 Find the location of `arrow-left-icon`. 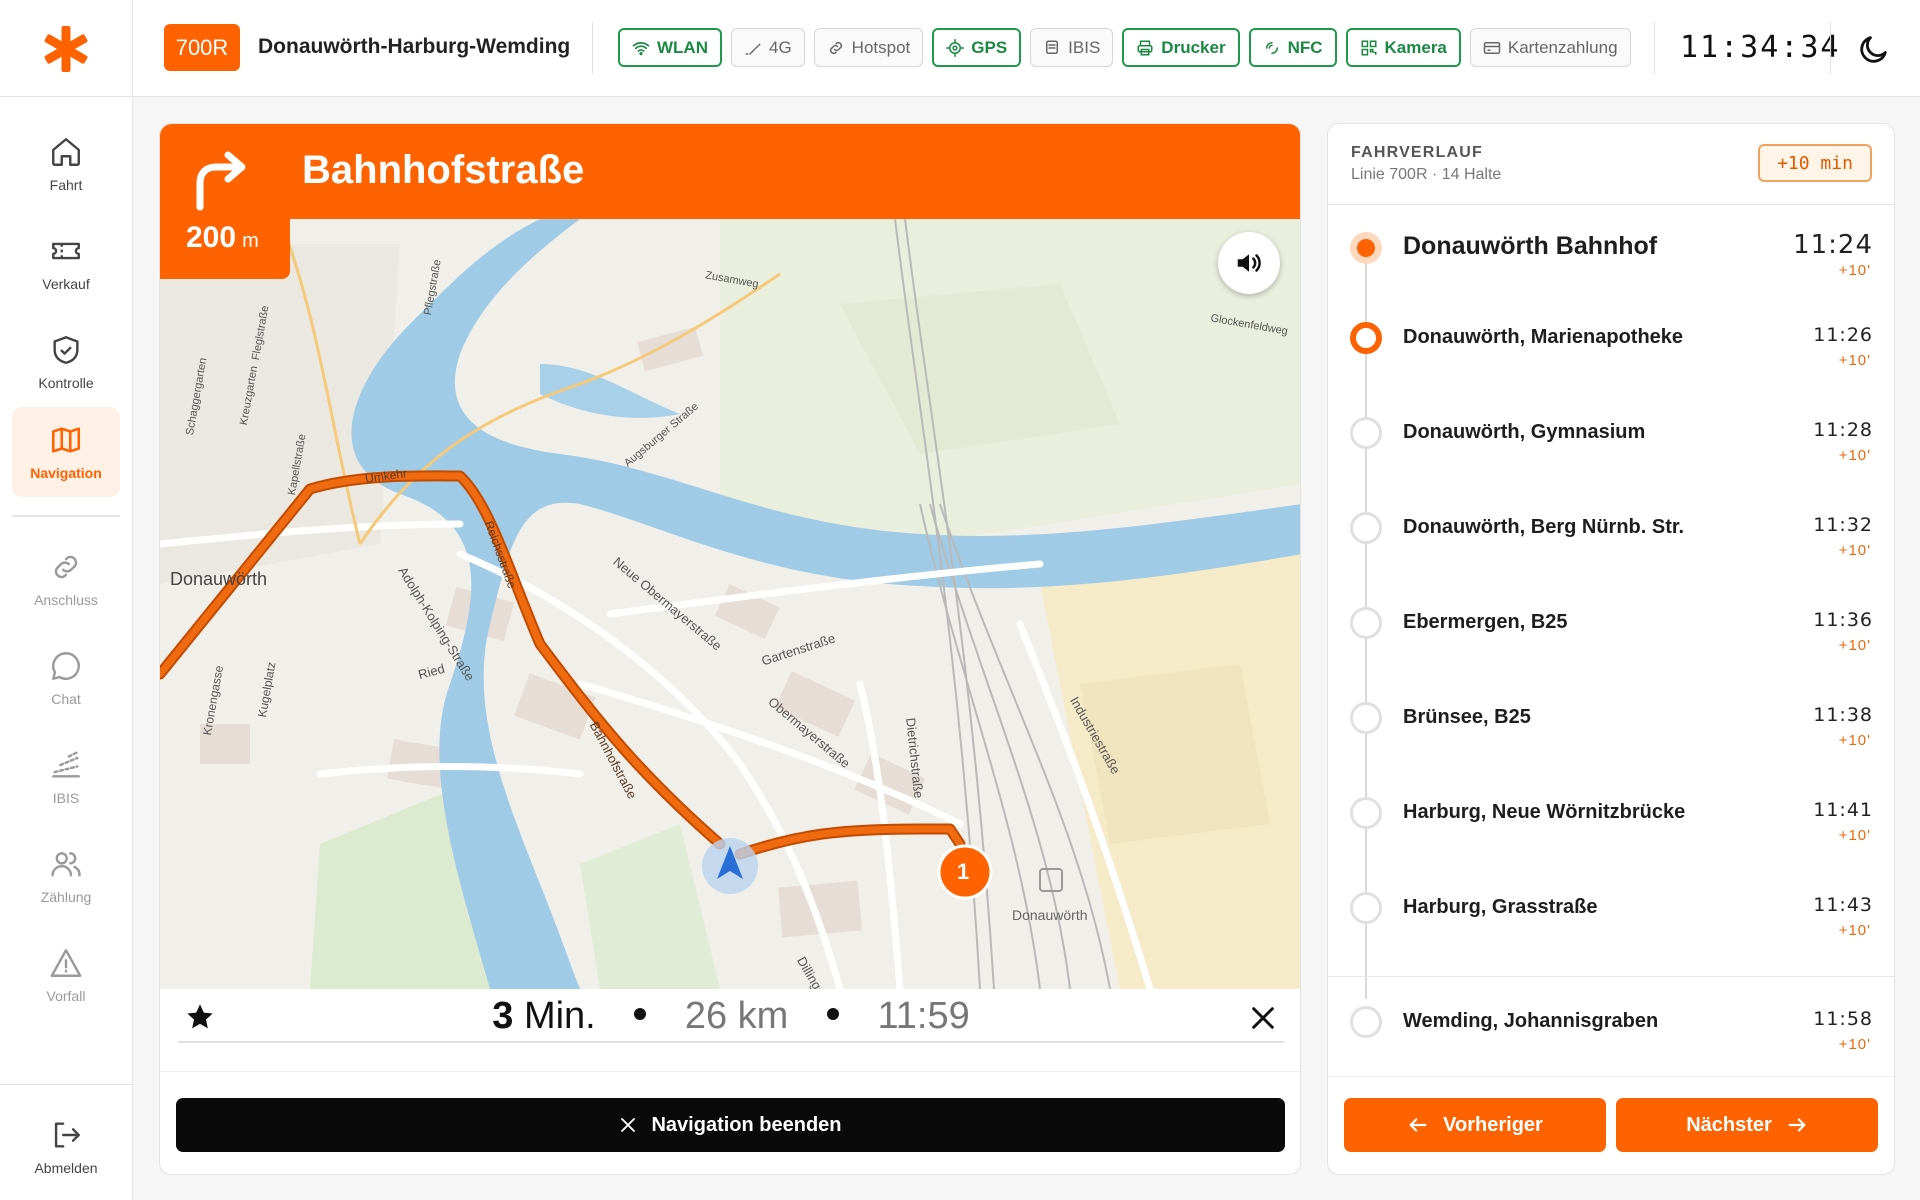

arrow-left-icon is located at coordinates (1418, 1125).